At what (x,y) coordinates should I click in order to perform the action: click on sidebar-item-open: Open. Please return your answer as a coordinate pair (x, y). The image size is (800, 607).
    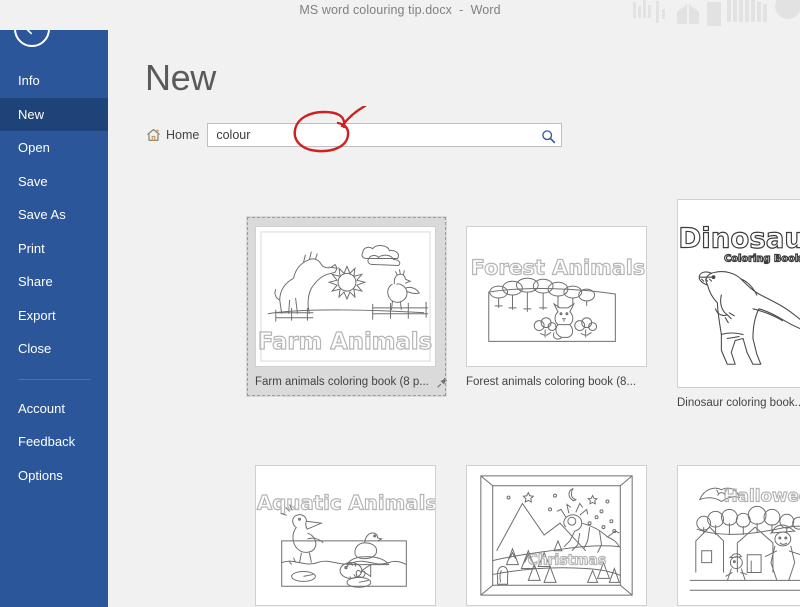
    Looking at the image, I should click on (54, 148).